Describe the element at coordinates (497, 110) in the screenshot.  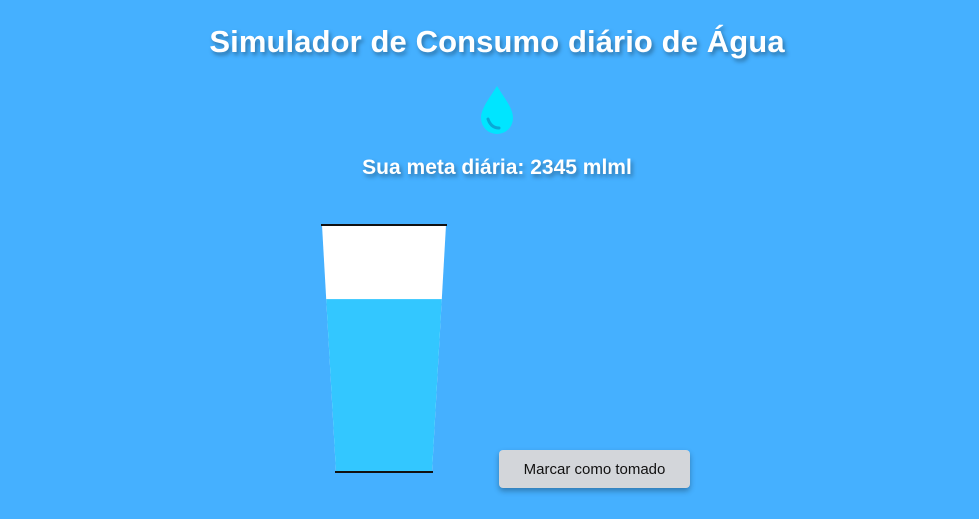
I see `water-drop-icon` at that location.